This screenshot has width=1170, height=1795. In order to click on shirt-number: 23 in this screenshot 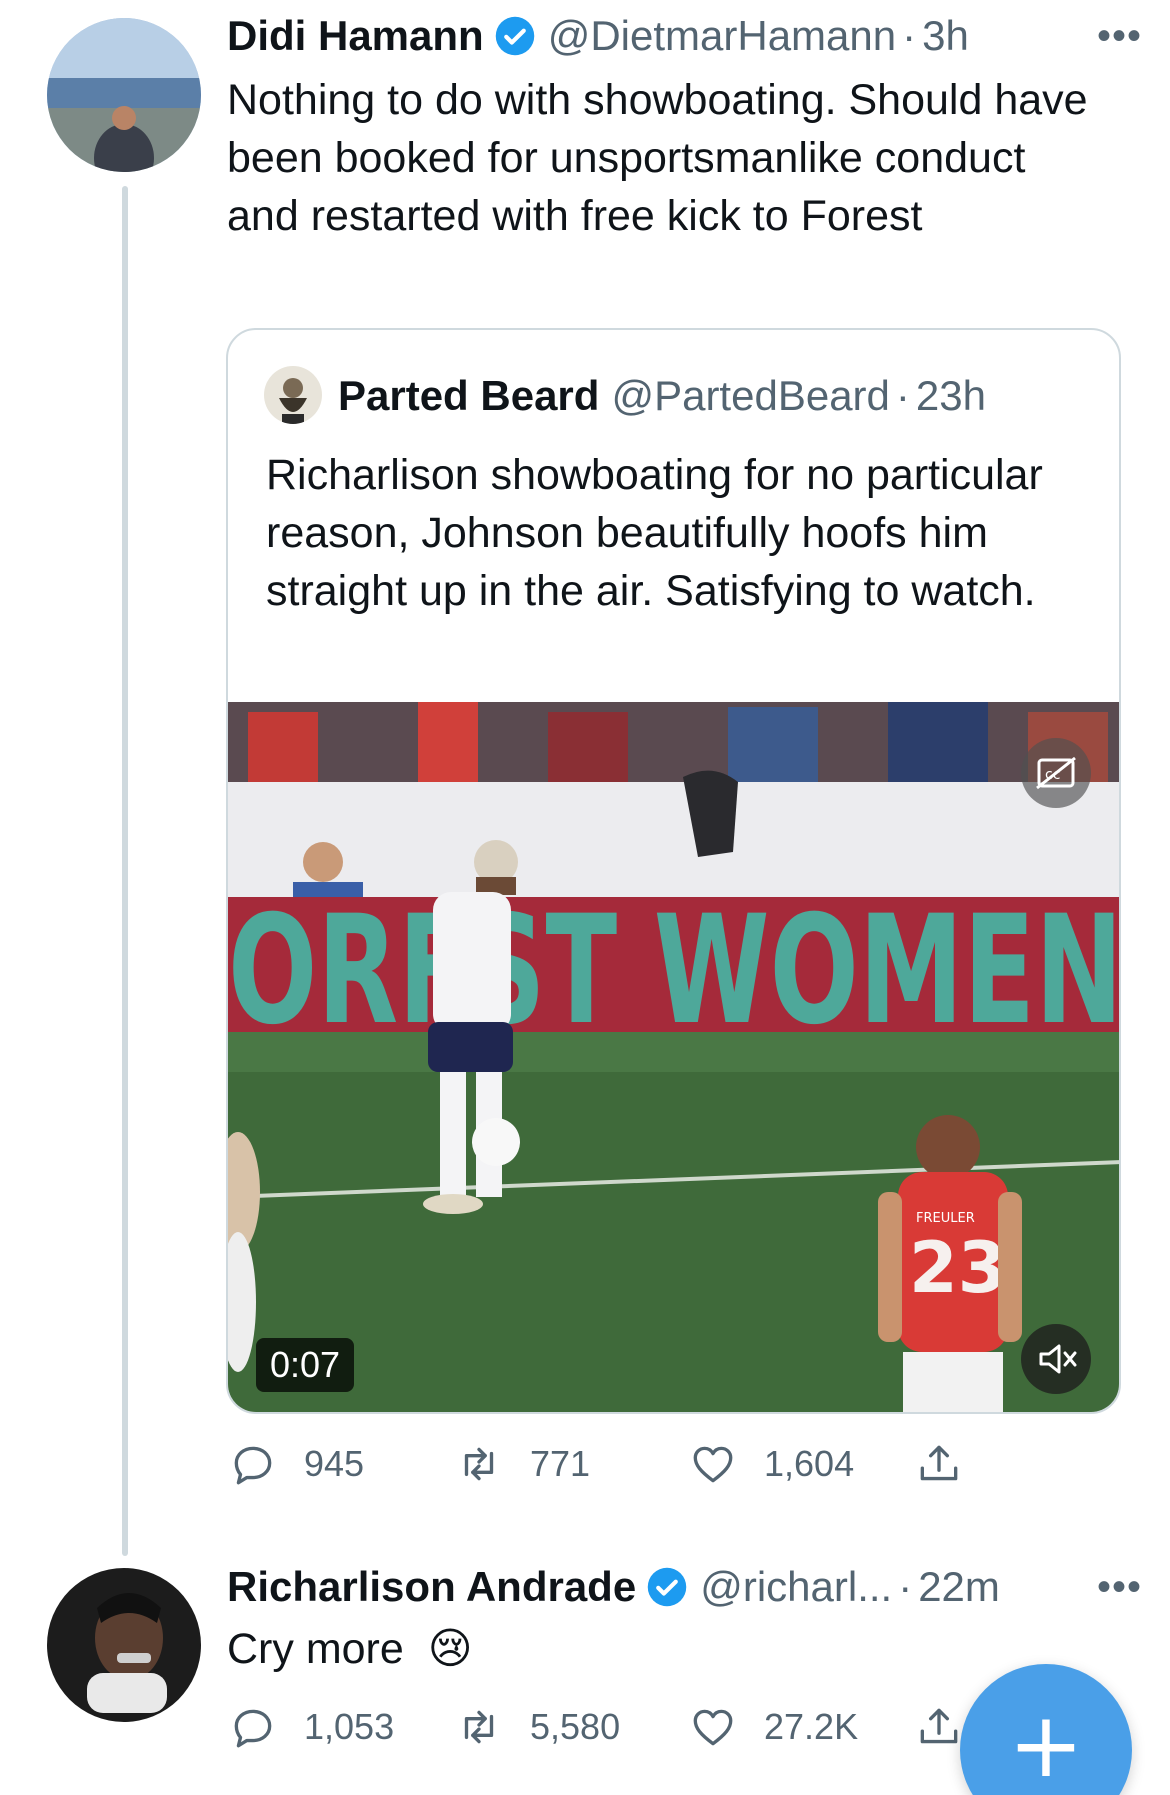, I will do `click(957, 1268)`.